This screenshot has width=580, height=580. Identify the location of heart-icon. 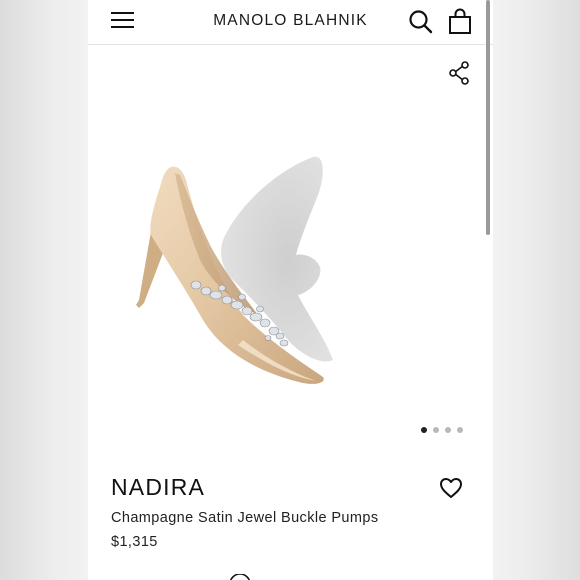
(451, 488).